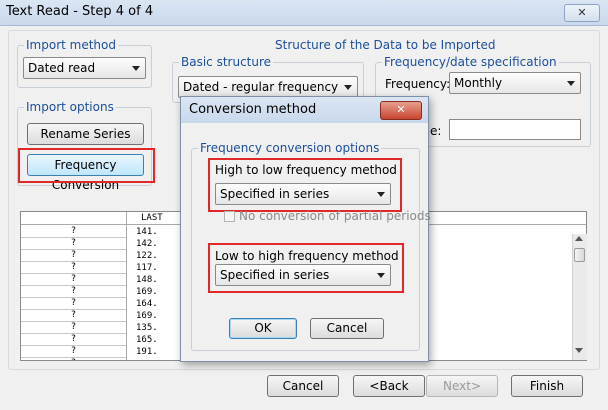 The width and height of the screenshot is (608, 410). I want to click on table-cell: 117., so click(147, 268).